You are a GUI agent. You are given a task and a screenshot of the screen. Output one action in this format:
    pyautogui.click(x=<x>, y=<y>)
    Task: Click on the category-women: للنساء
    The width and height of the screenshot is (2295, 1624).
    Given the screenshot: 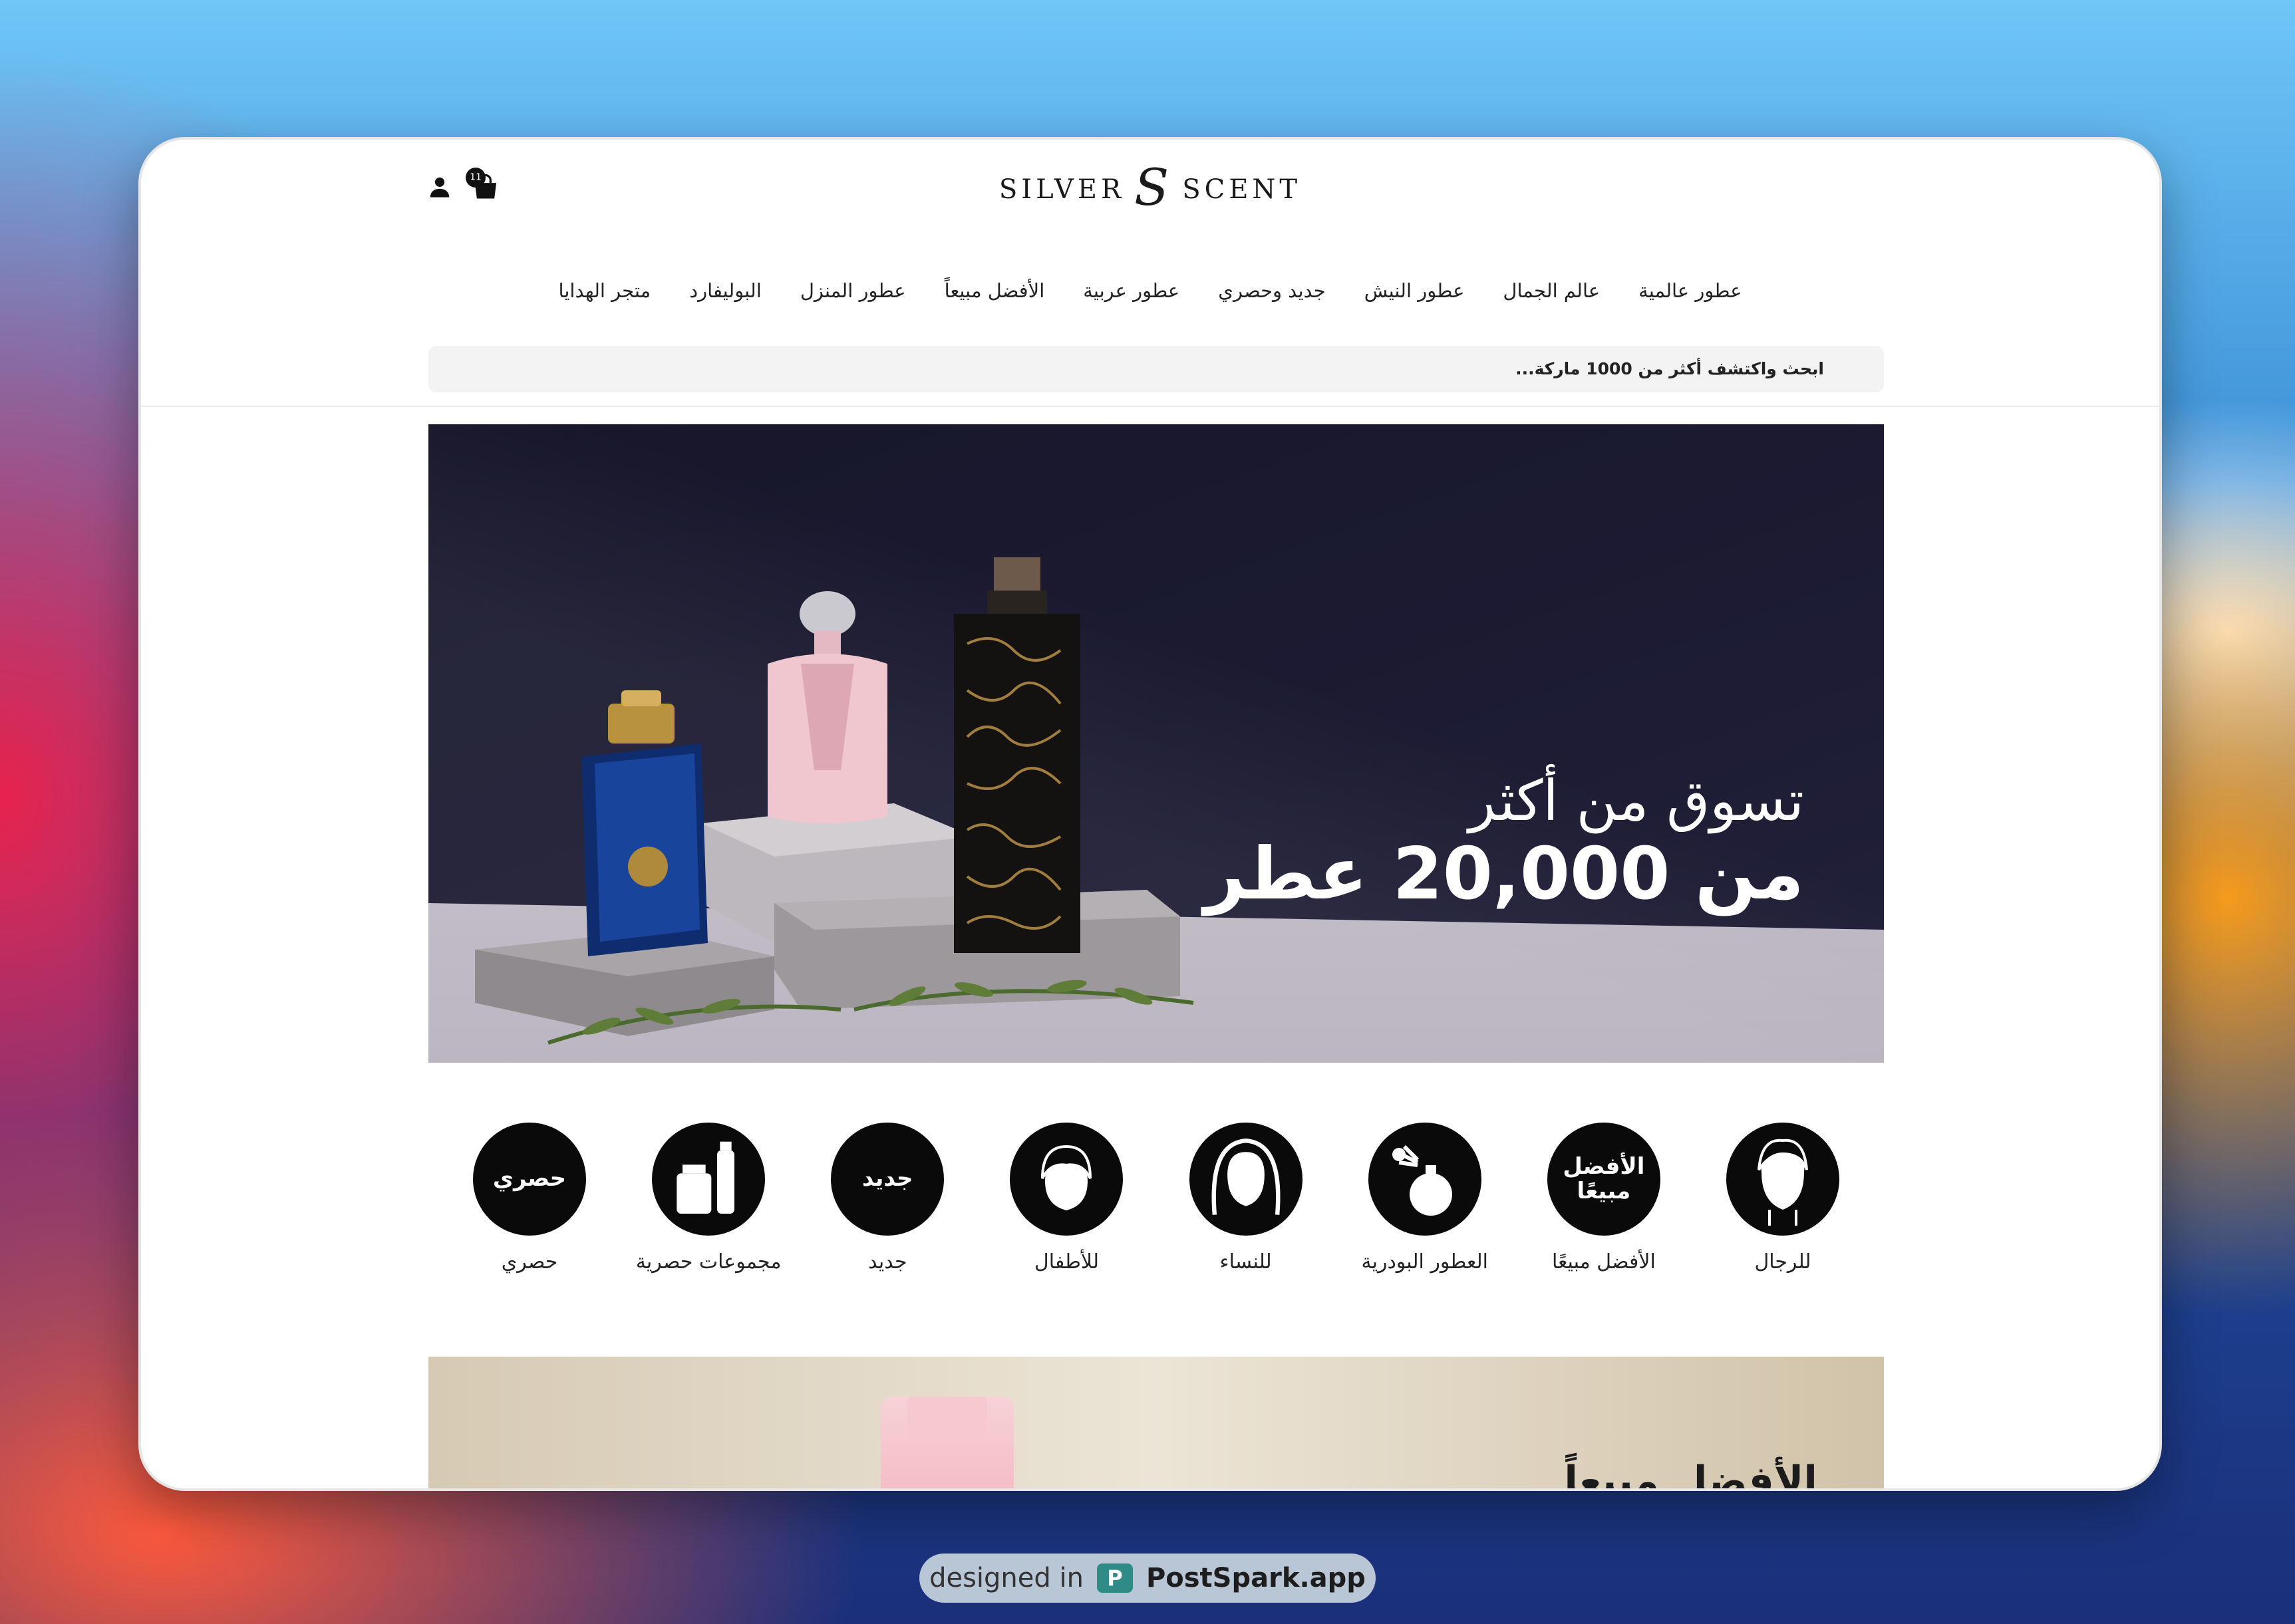 What is the action you would take?
    pyautogui.click(x=1246, y=1209)
    